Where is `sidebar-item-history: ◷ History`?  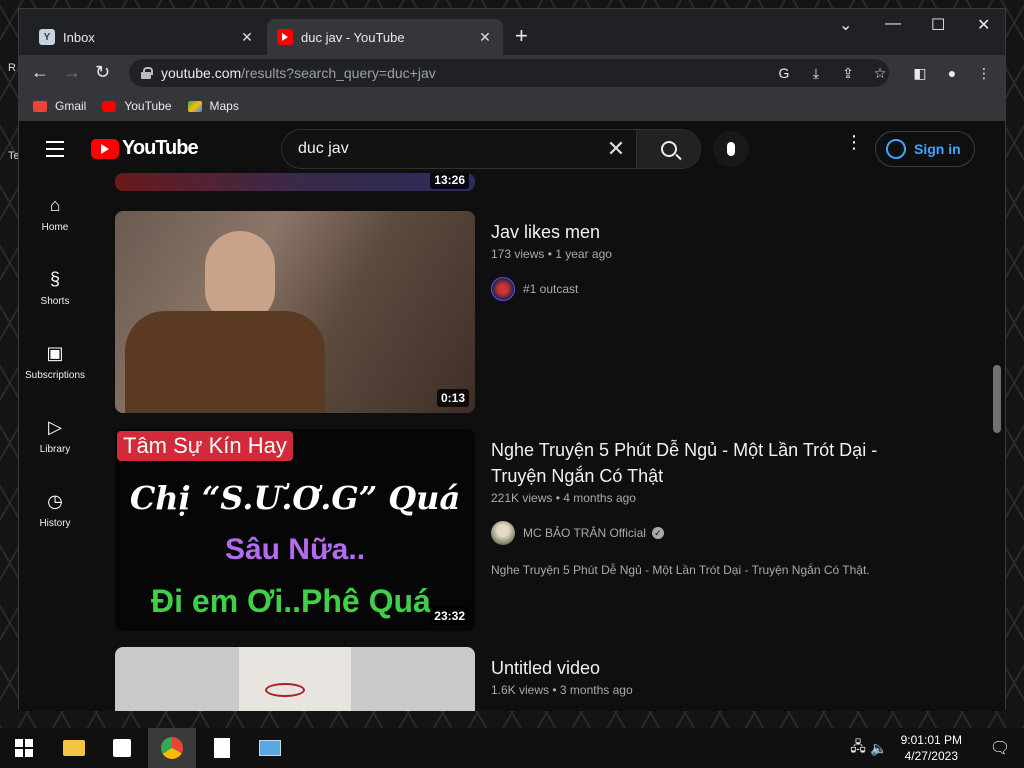 sidebar-item-history: ◷ History is located at coordinates (55, 510).